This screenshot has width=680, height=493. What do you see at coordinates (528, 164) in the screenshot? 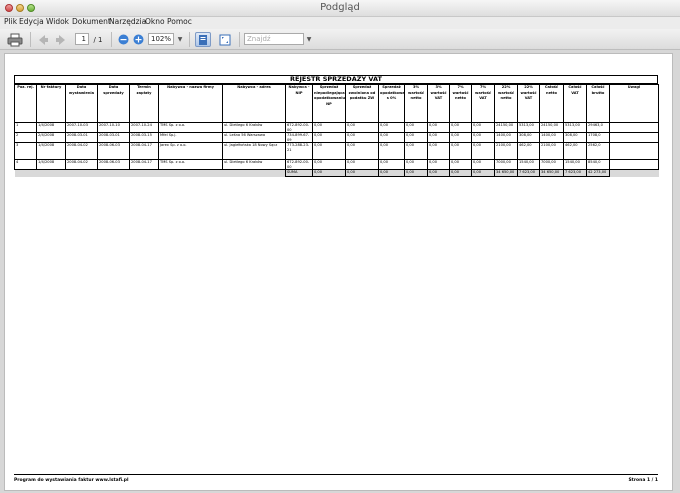
I see `table-cell: 1540,00` at bounding box center [528, 164].